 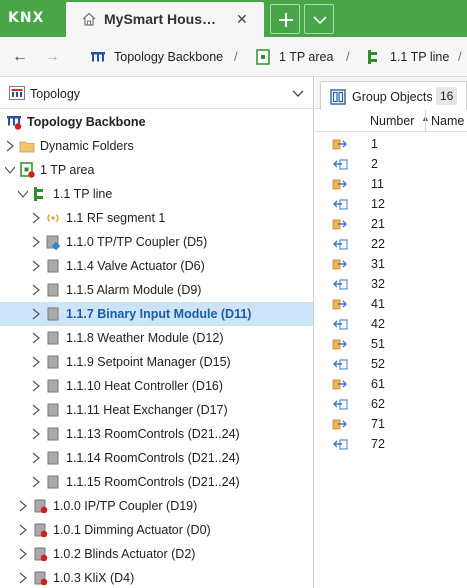 What do you see at coordinates (391, 144) in the screenshot?
I see `table-row: 1` at bounding box center [391, 144].